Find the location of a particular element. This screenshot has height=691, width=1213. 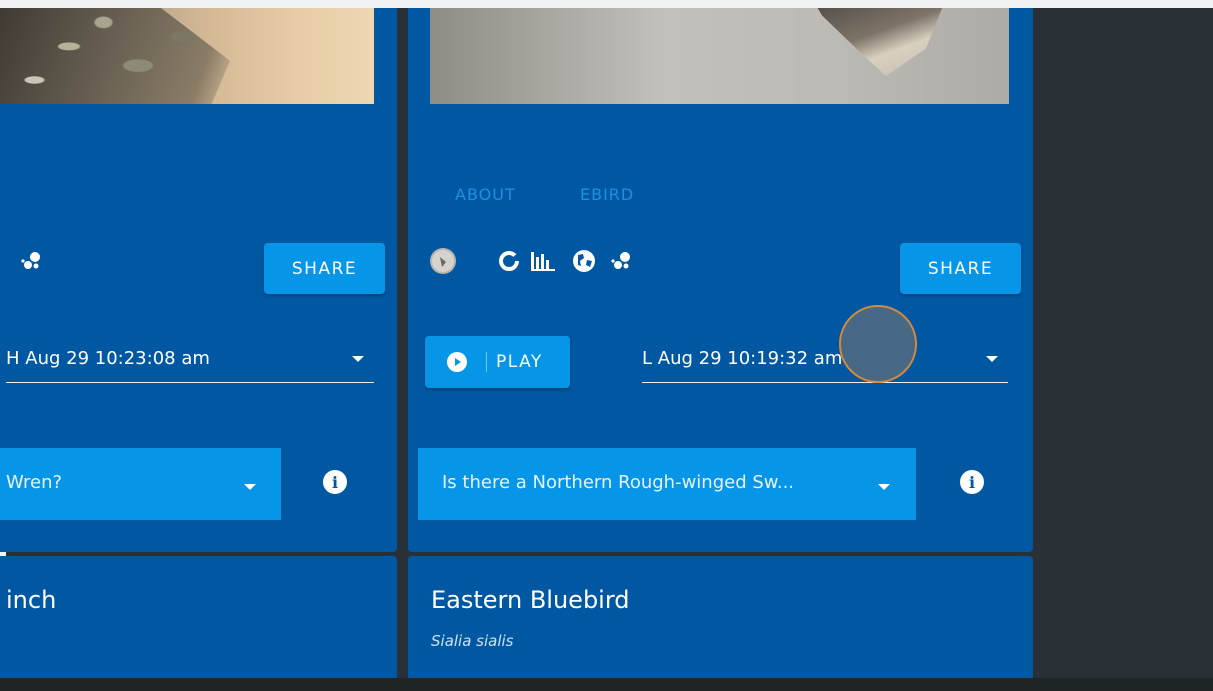

tab-about: ABOUT is located at coordinates (485, 194).